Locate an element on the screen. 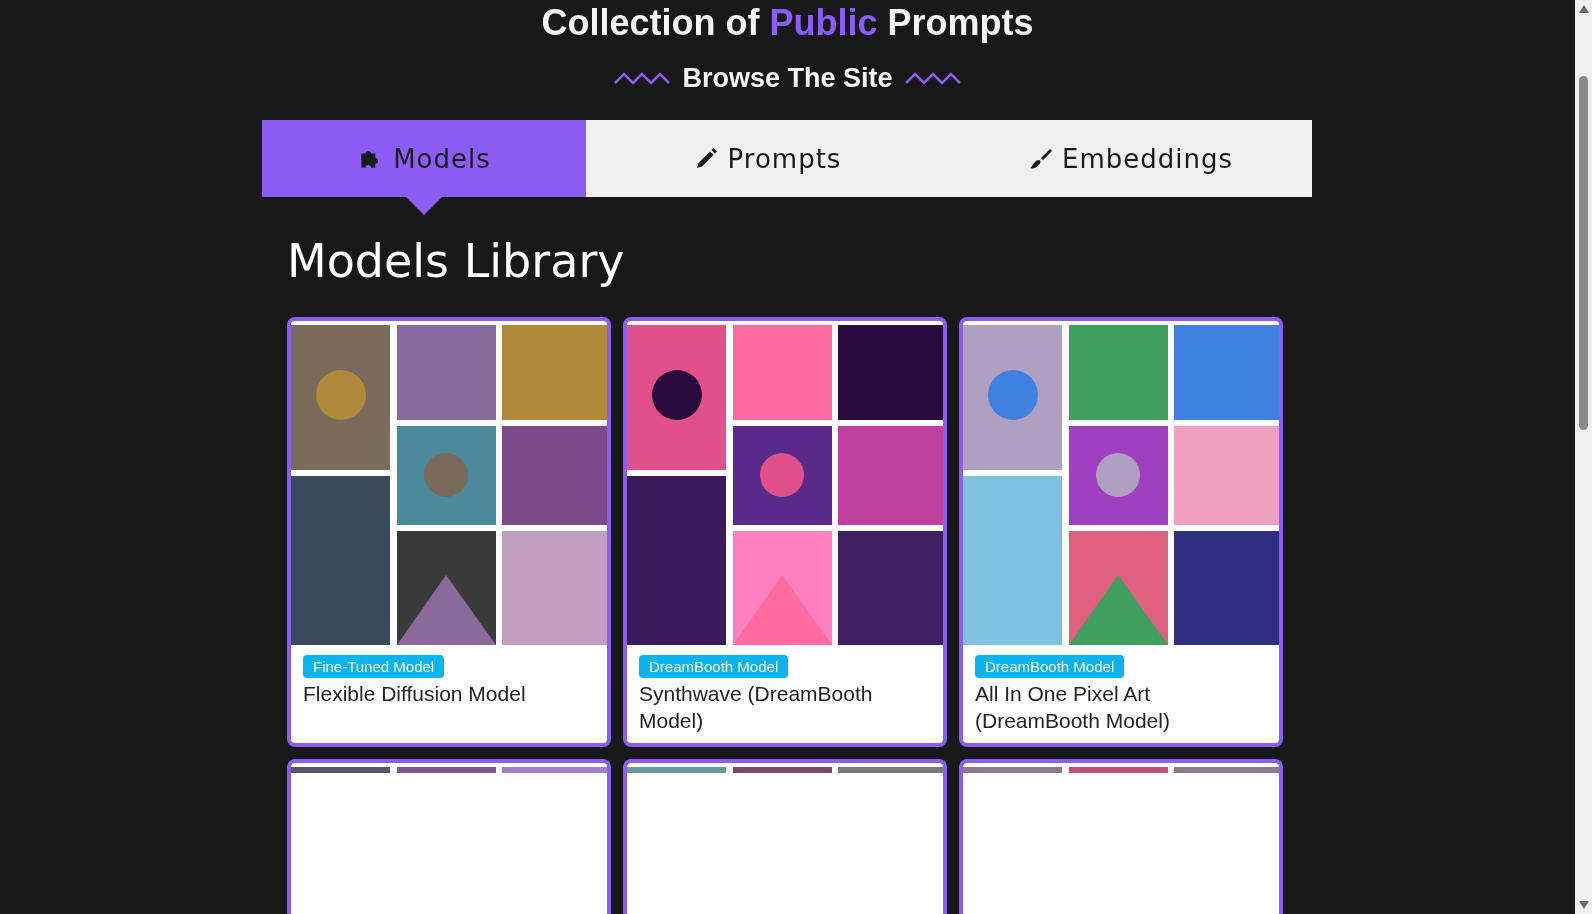 The image size is (1592, 914). model-card: Fine-Tuned Model Flexible Diffusion Model is located at coordinates (449, 532).